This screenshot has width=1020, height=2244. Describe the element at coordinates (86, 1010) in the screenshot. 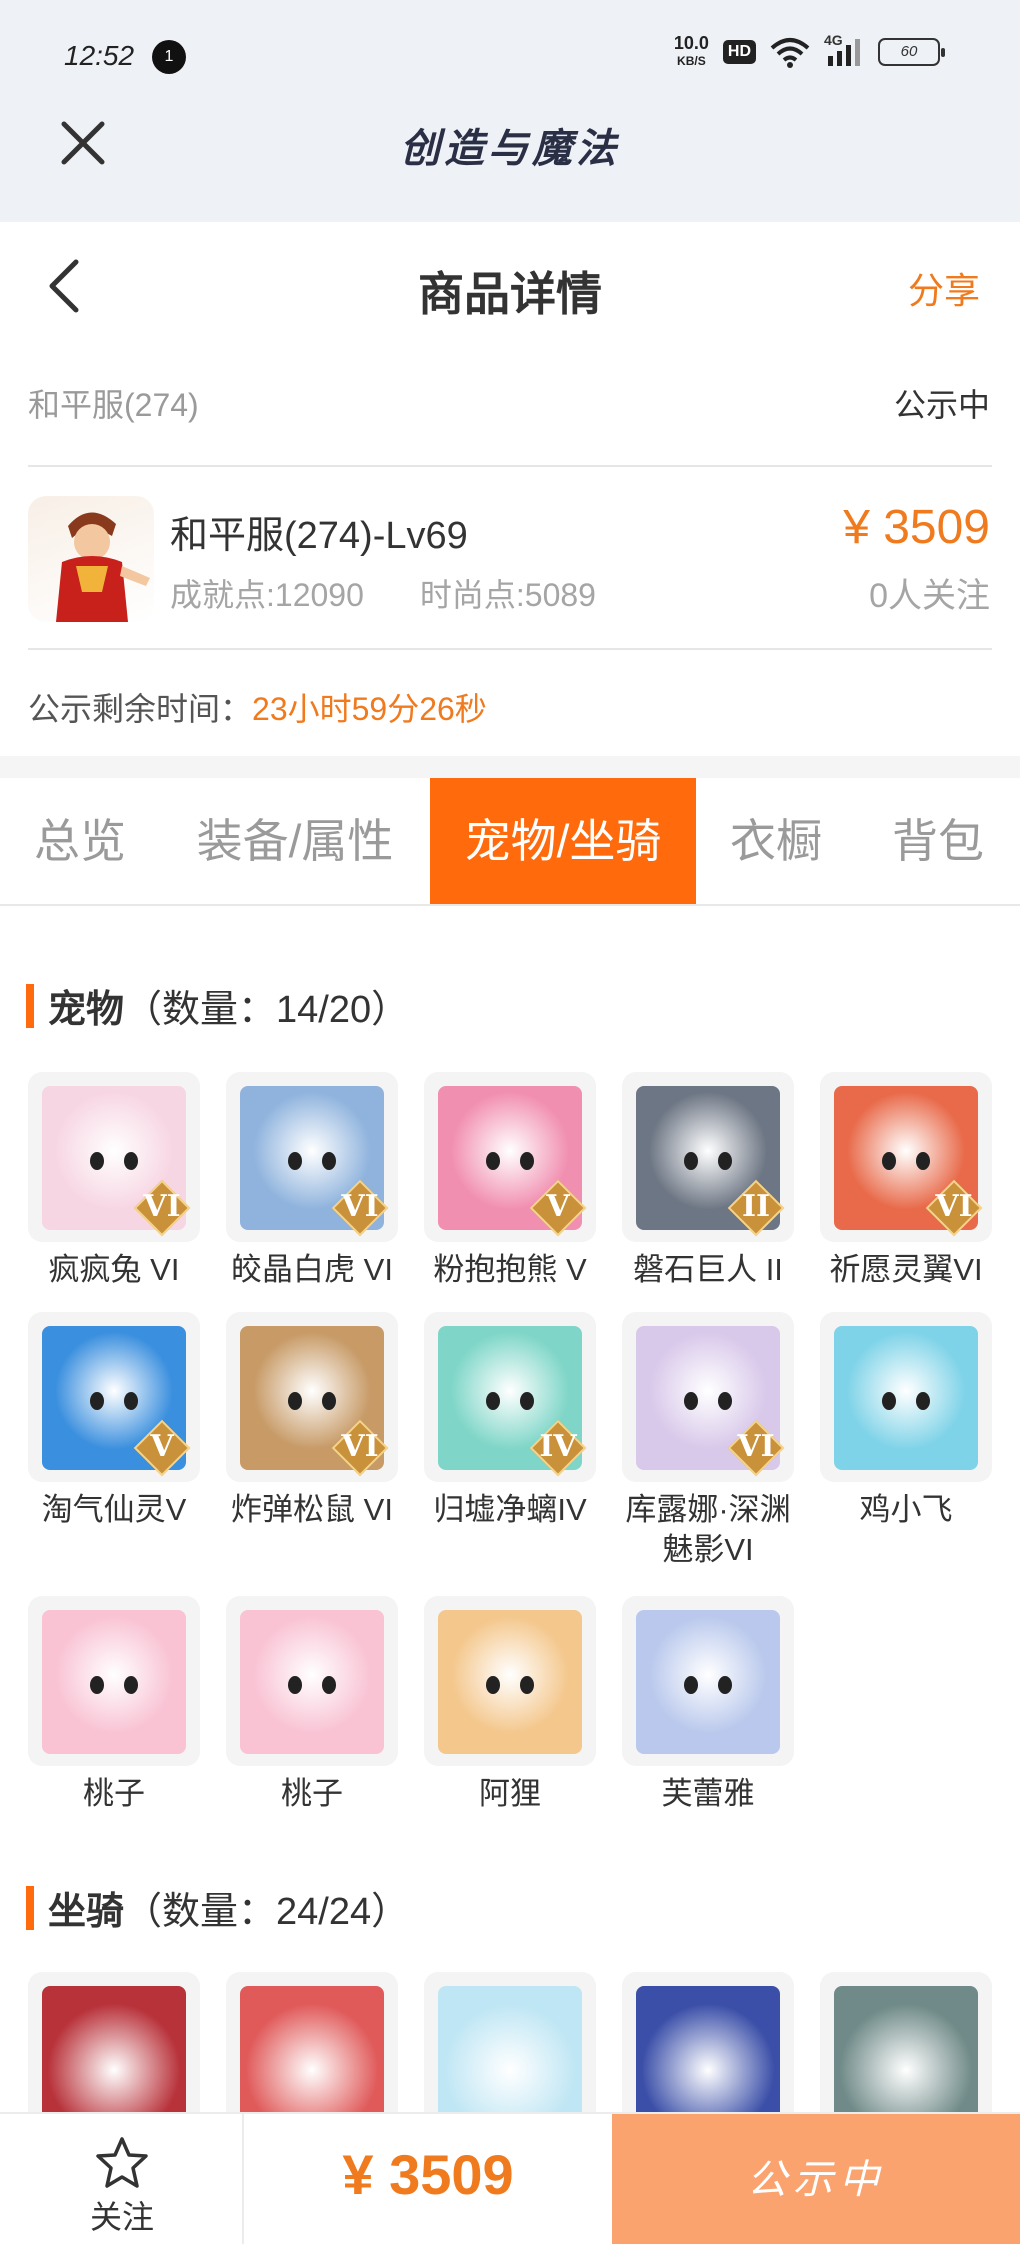

I see `pets-section-title: 宠物` at that location.